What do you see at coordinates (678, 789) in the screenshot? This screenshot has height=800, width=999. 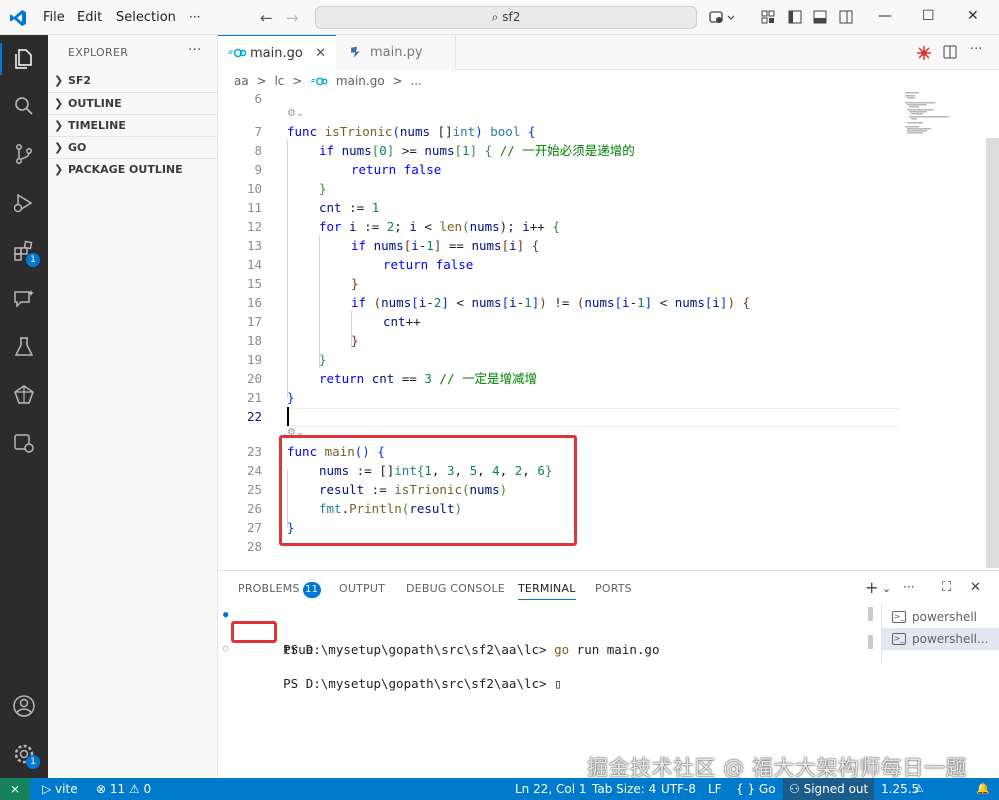 I see `encoding: UTF-8` at bounding box center [678, 789].